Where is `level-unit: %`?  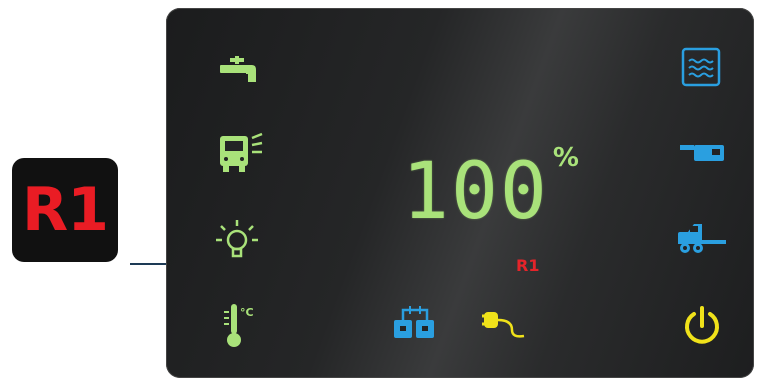
level-unit: % is located at coordinates (565, 158).